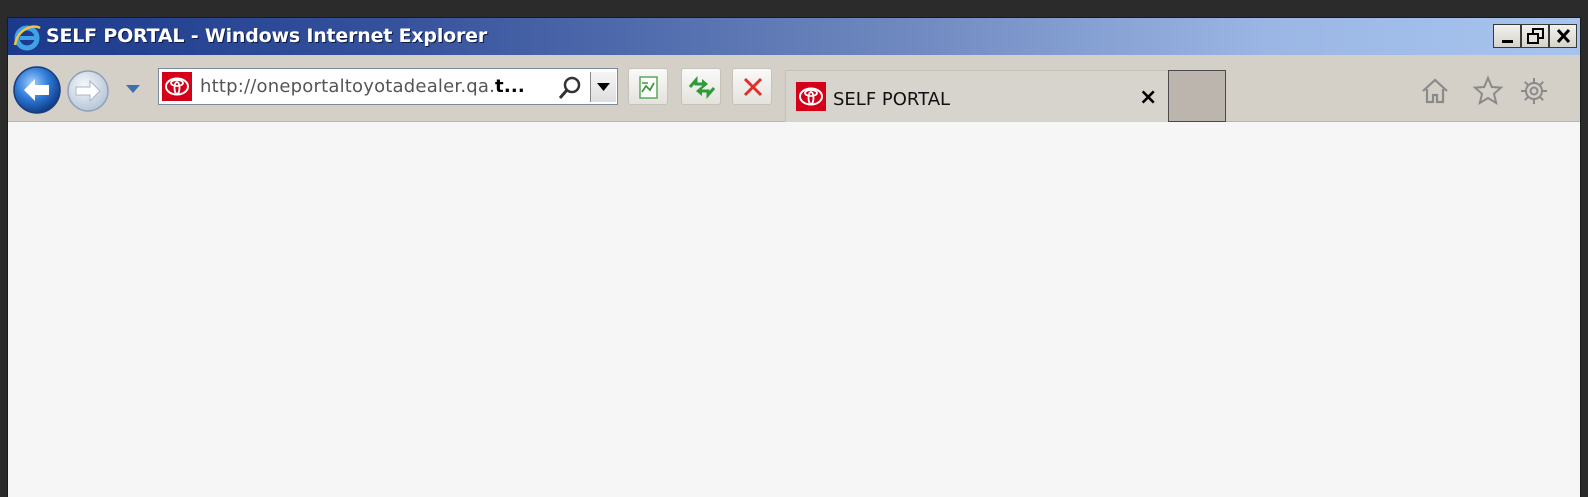 This screenshot has height=497, width=1588. I want to click on new-tab-button, so click(1197, 96).